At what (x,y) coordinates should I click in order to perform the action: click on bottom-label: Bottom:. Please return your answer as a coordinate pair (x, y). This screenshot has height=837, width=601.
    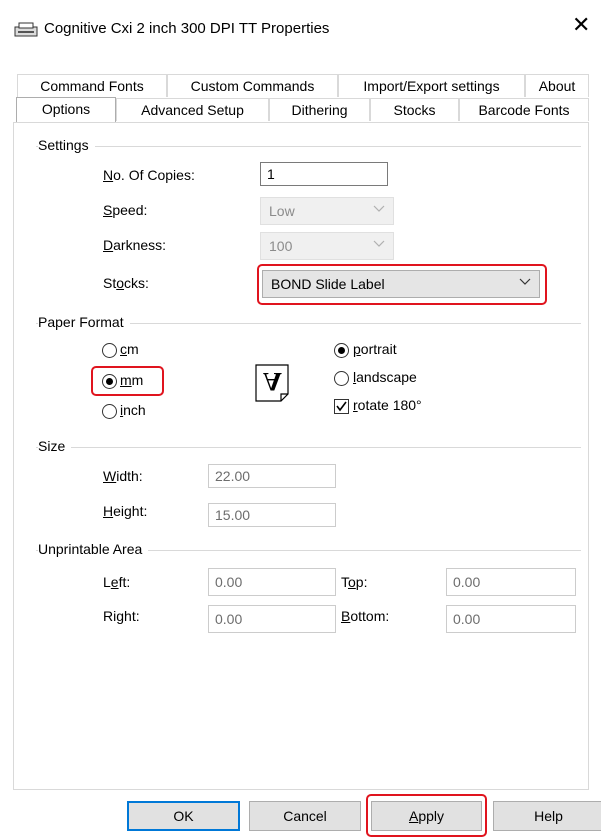
    Looking at the image, I should click on (365, 616).